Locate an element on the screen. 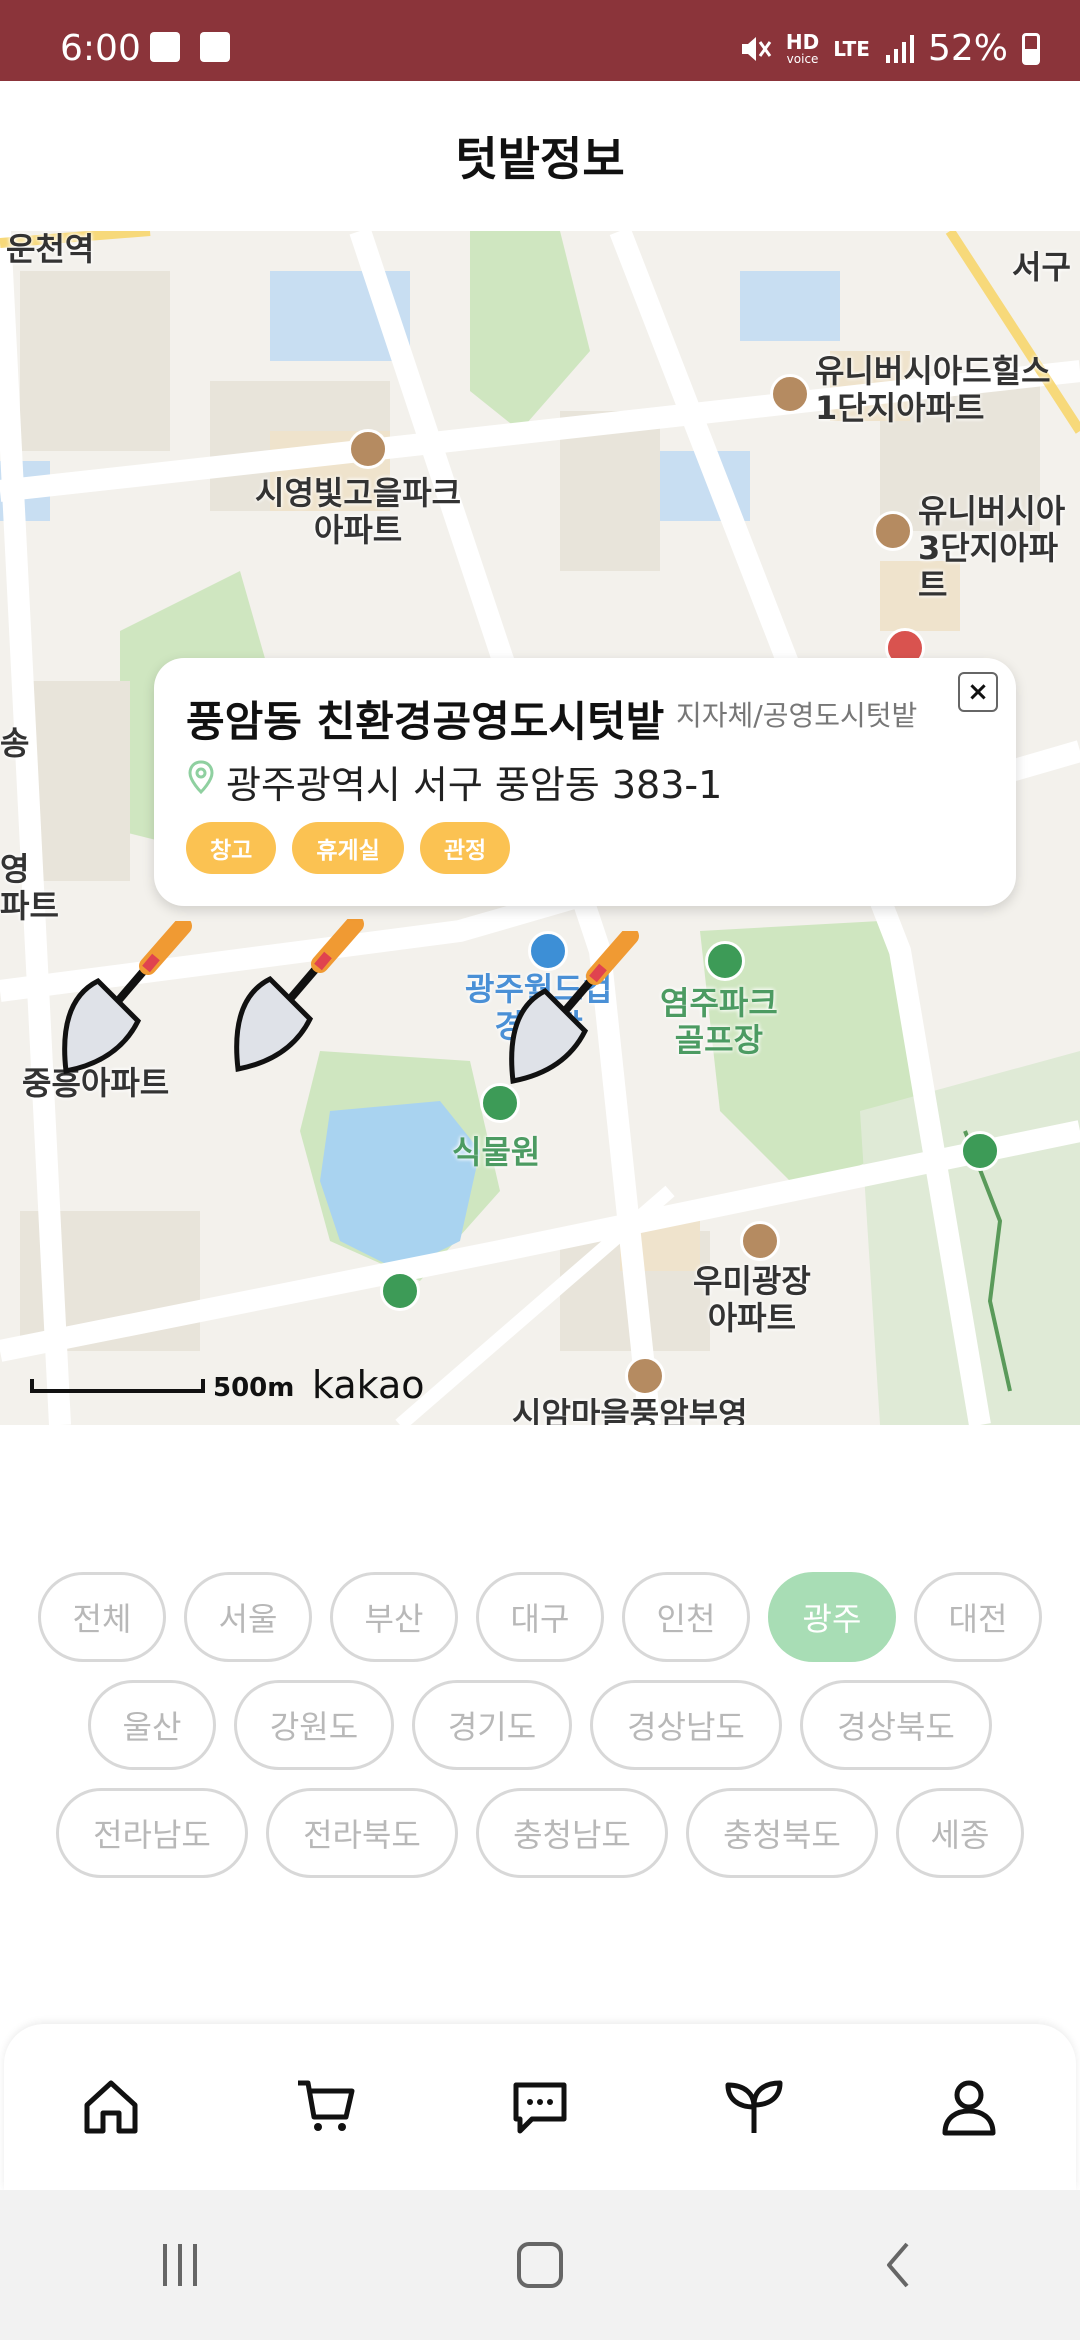 The image size is (1080, 2340). region-chip-daegu: 대구 is located at coordinates (540, 1617).